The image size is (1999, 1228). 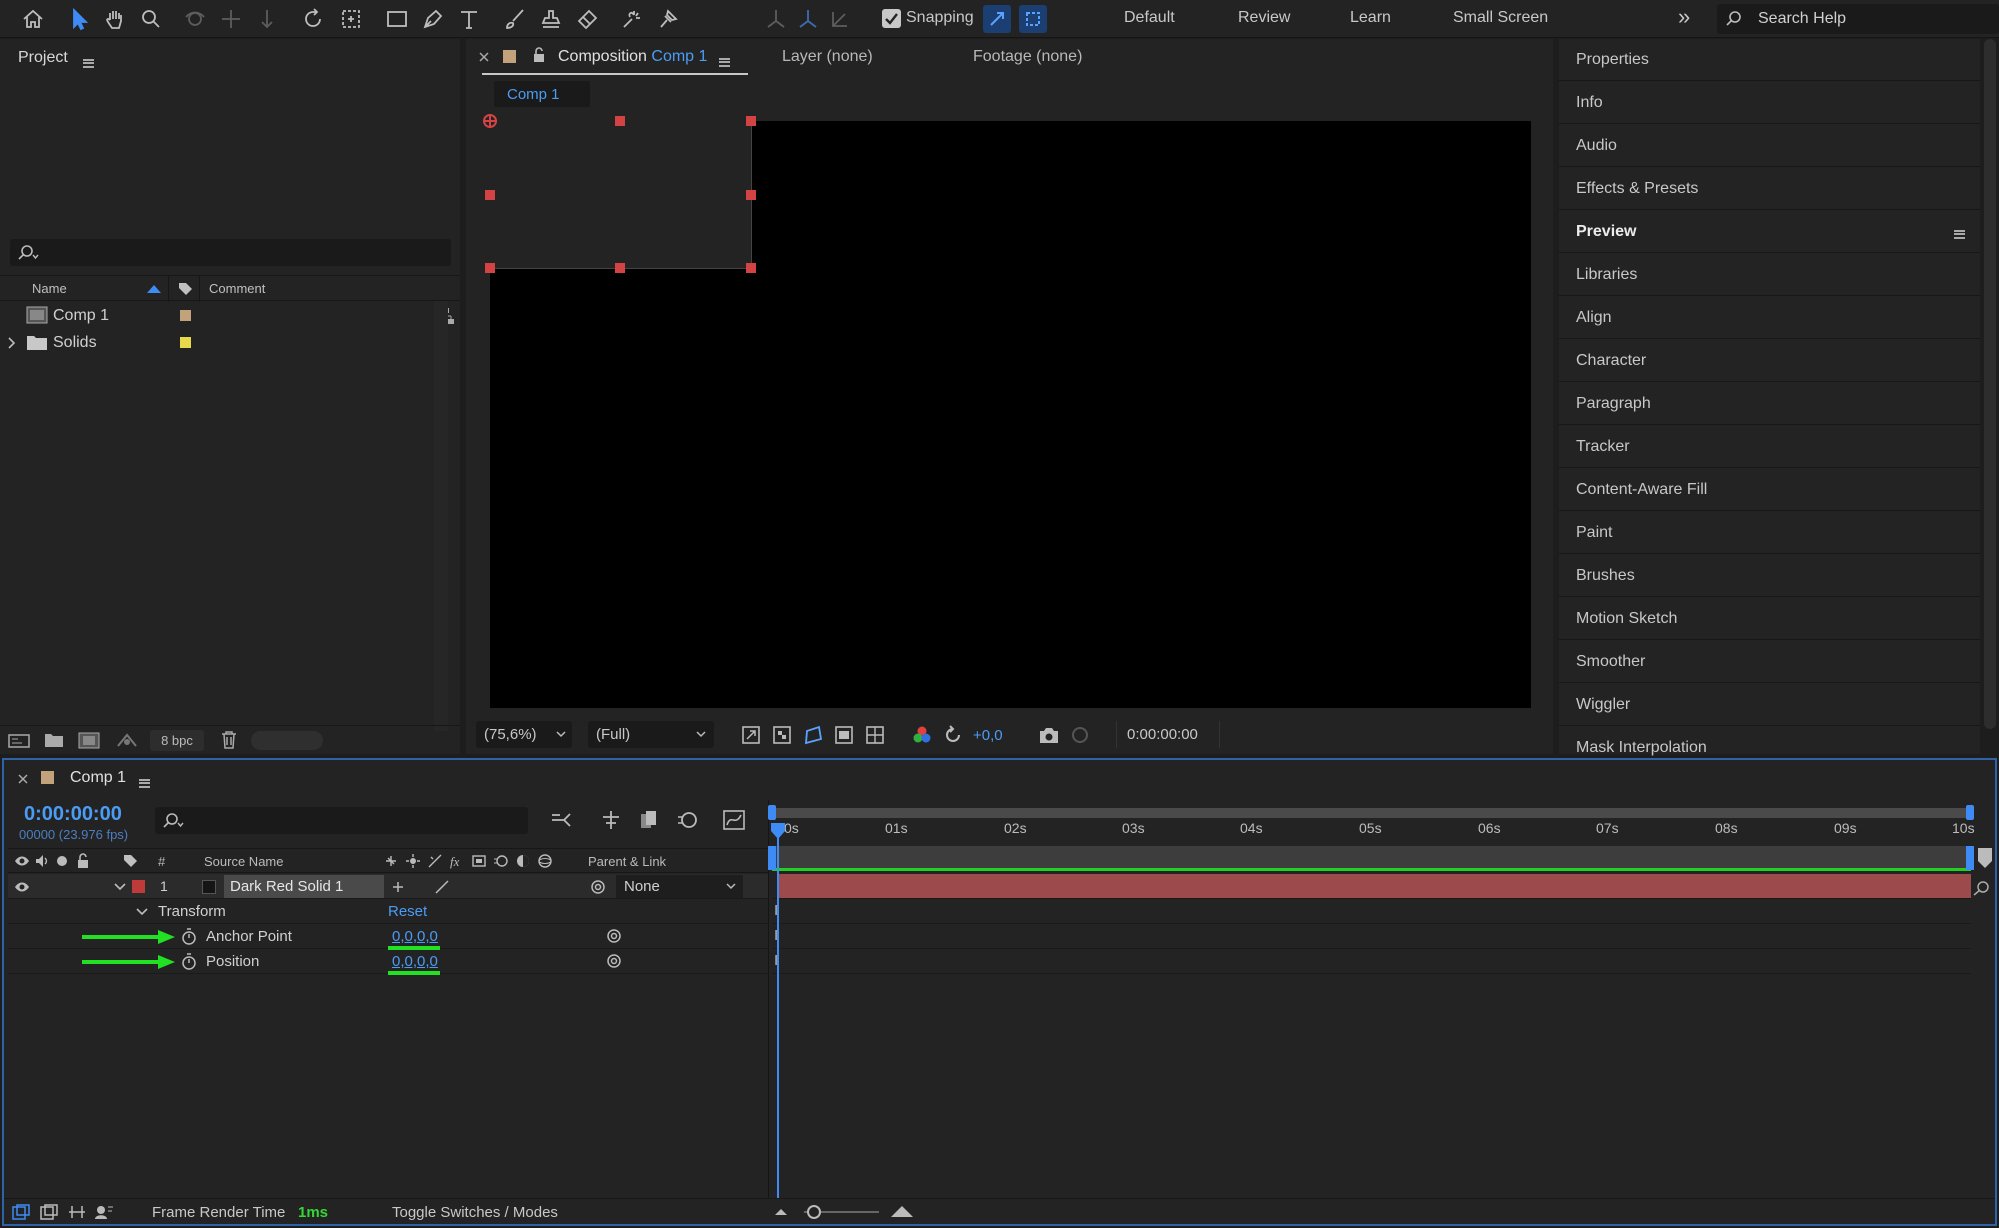 I want to click on footage-tab: Footage (none), so click(x=1027, y=57).